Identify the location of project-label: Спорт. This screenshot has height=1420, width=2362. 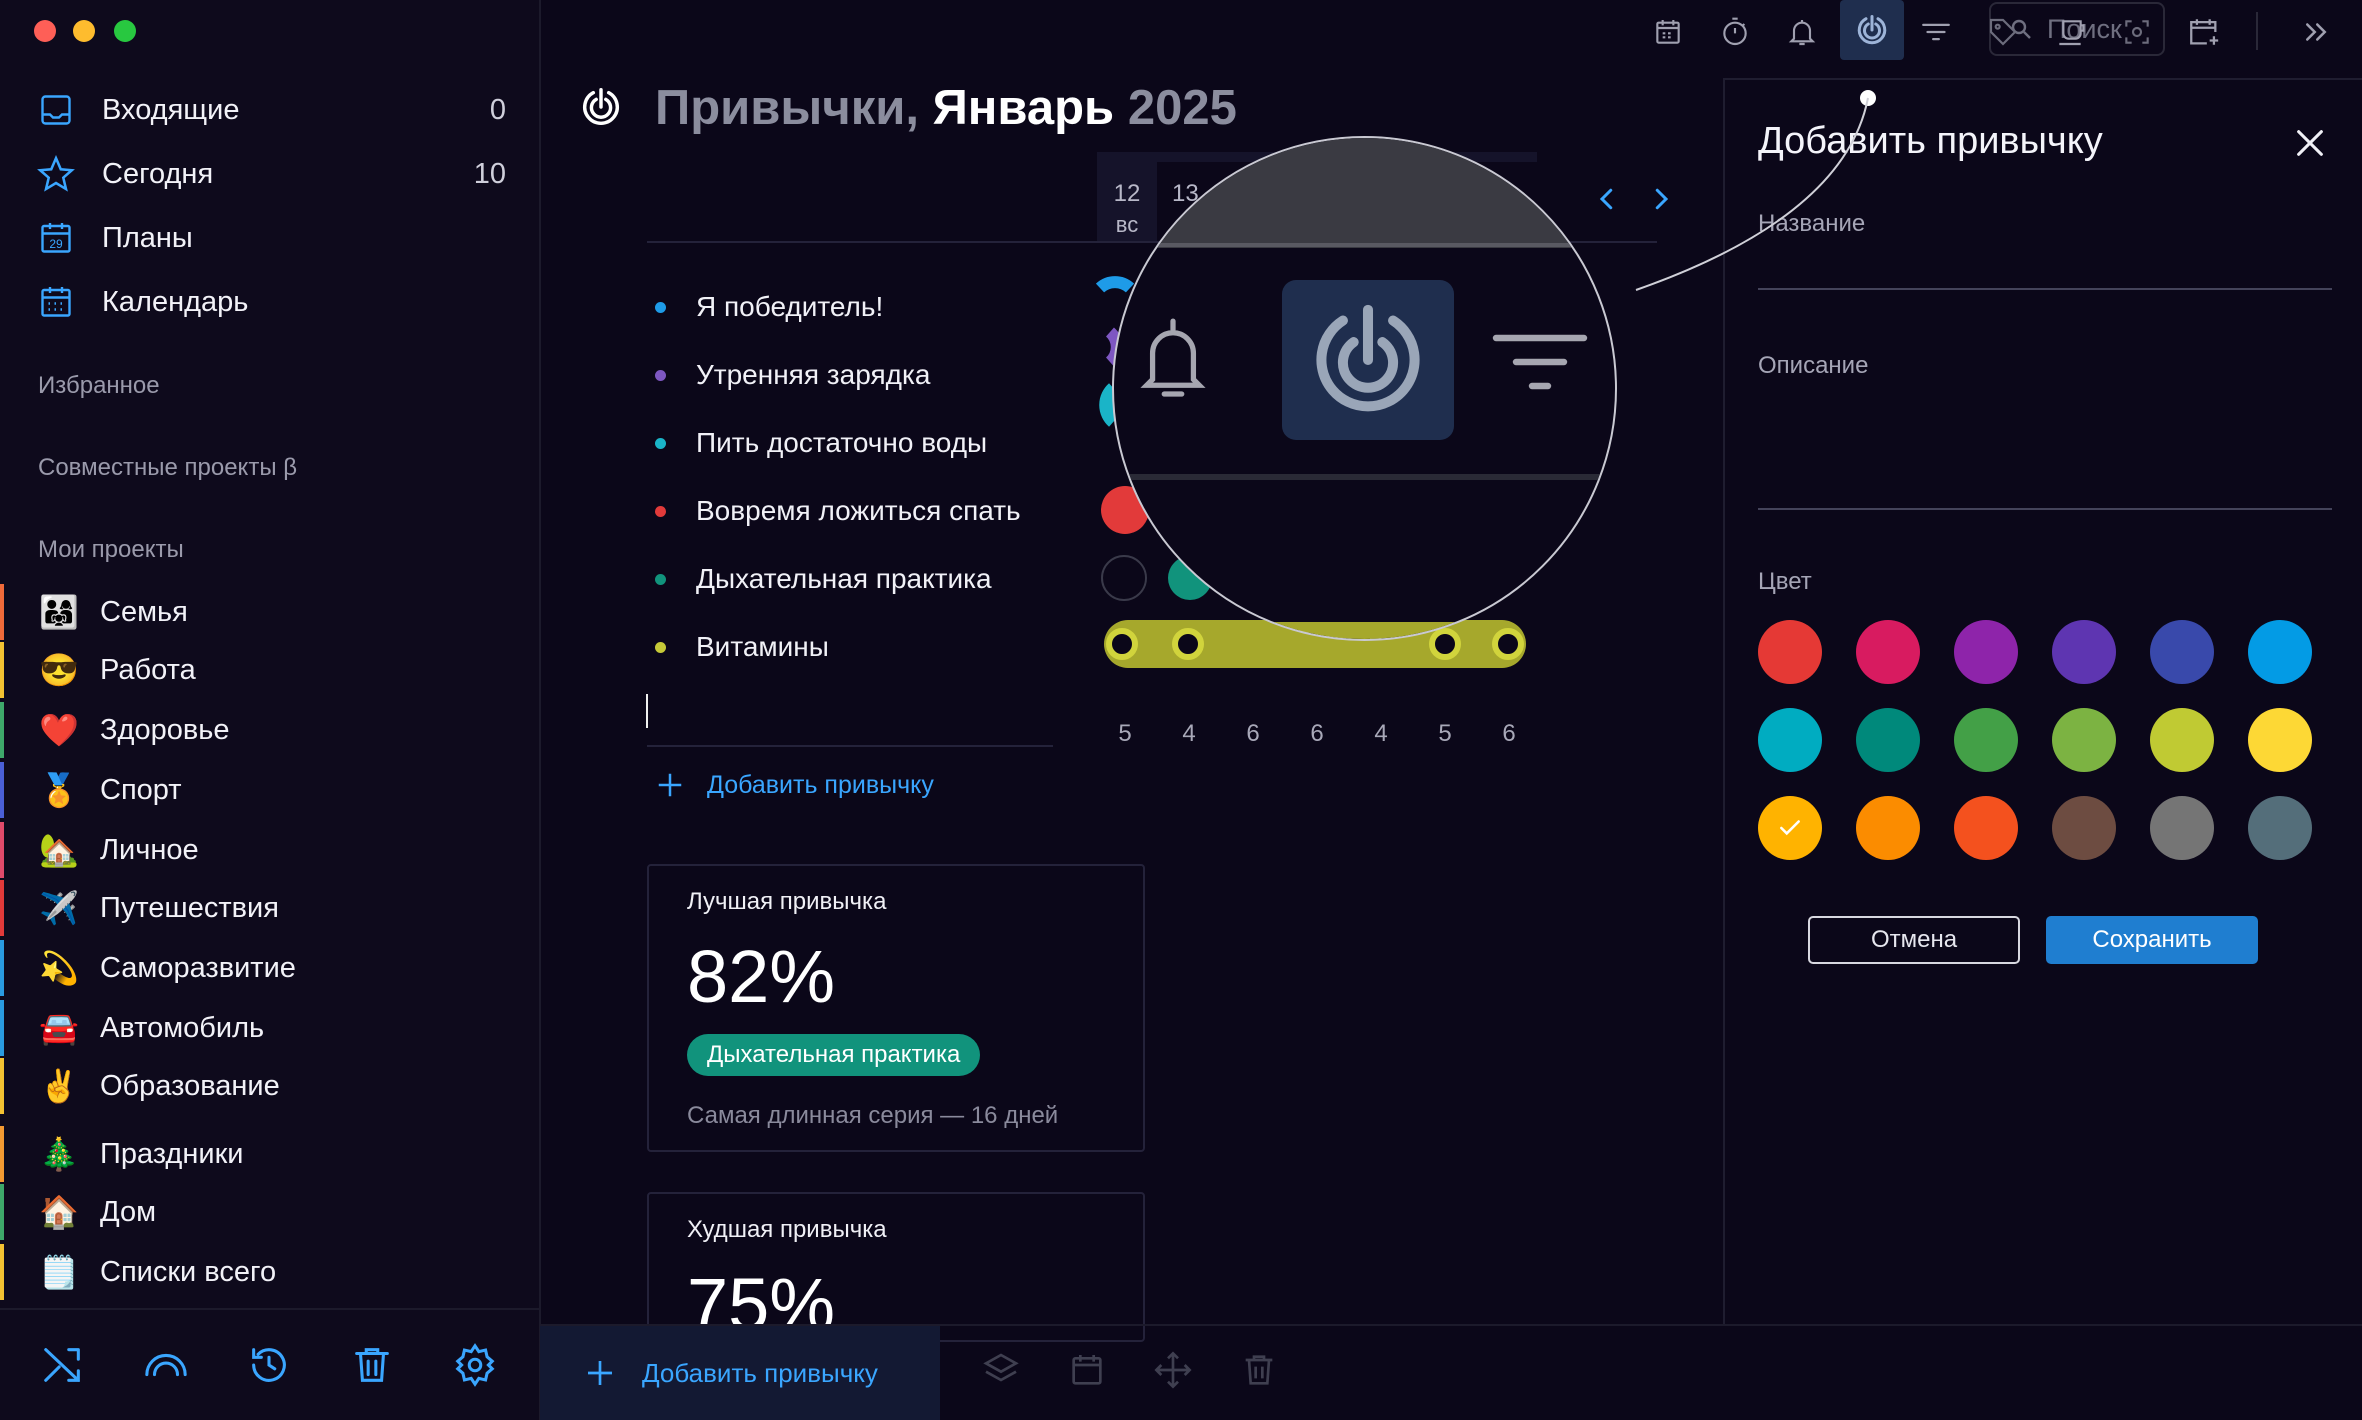
(141, 789).